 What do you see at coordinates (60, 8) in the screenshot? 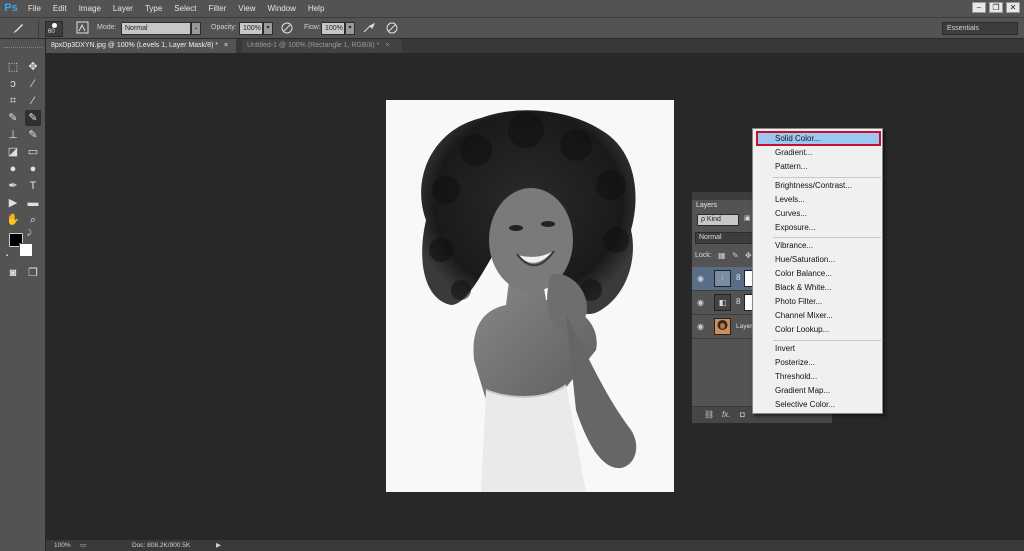
I see `menu-edit: Edit` at bounding box center [60, 8].